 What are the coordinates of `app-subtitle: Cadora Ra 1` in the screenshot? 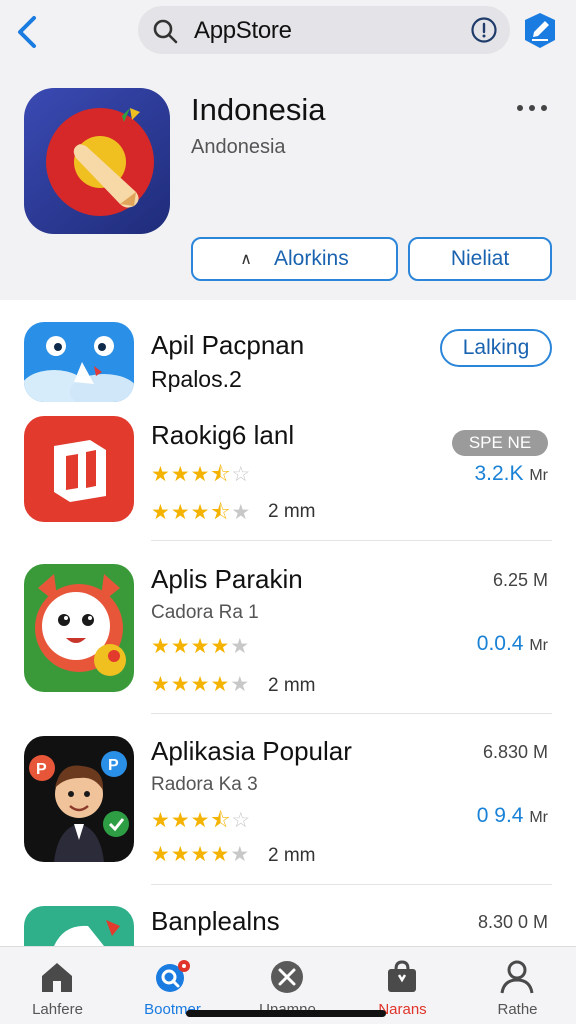 It's located at (205, 612).